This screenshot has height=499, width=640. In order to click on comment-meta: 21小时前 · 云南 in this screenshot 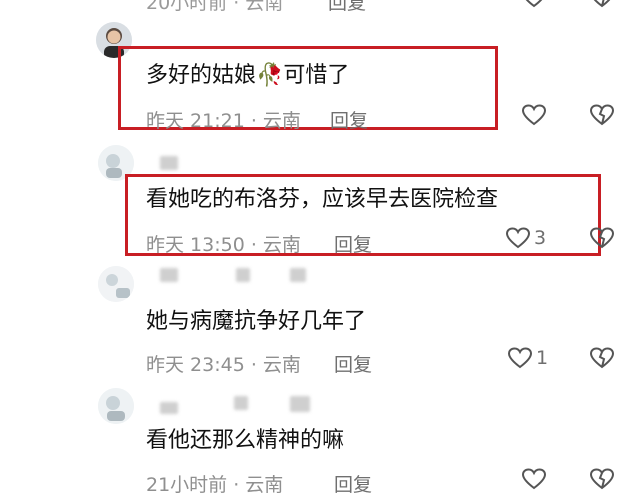, I will do `click(215, 485)`.